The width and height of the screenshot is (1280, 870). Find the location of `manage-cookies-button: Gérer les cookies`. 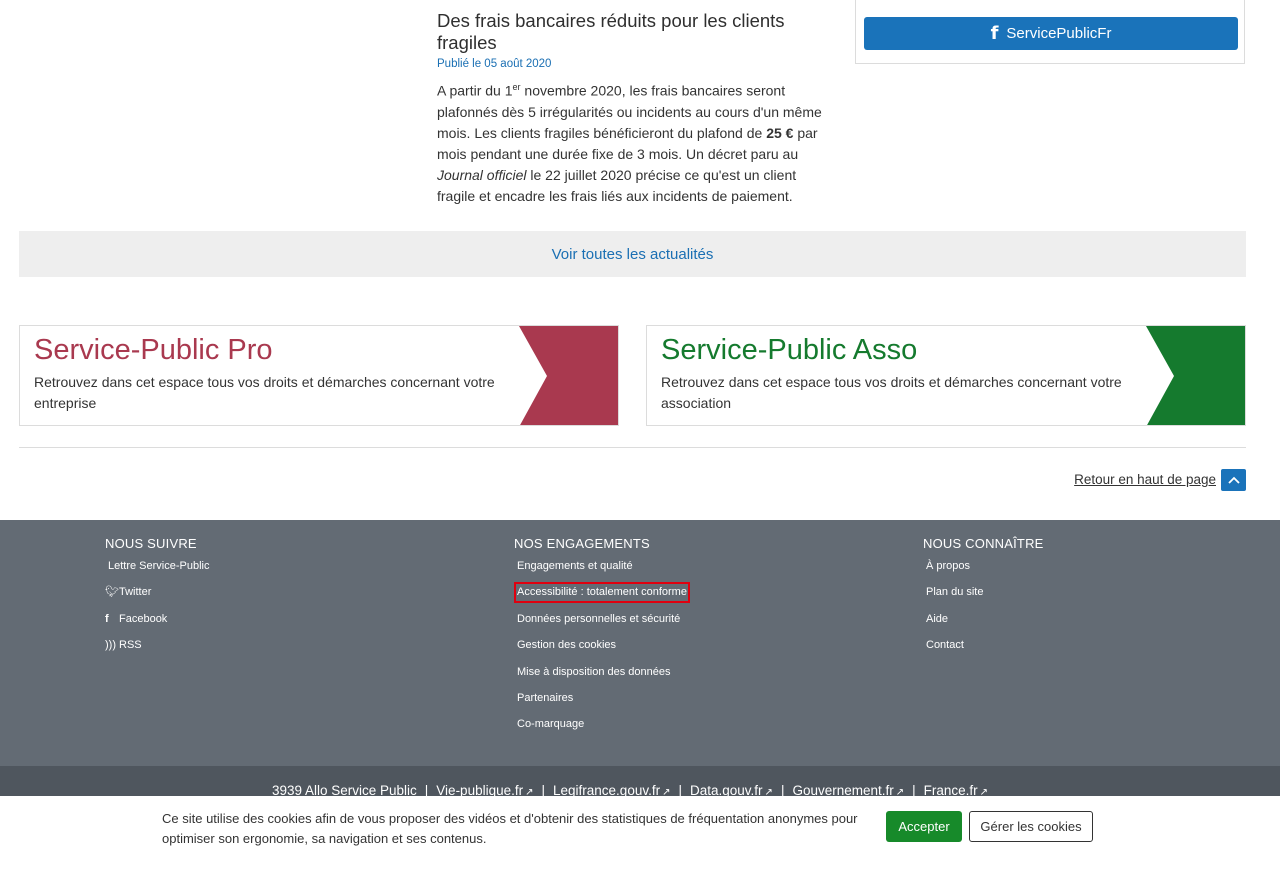

manage-cookies-button: Gérer les cookies is located at coordinates (1031, 826).